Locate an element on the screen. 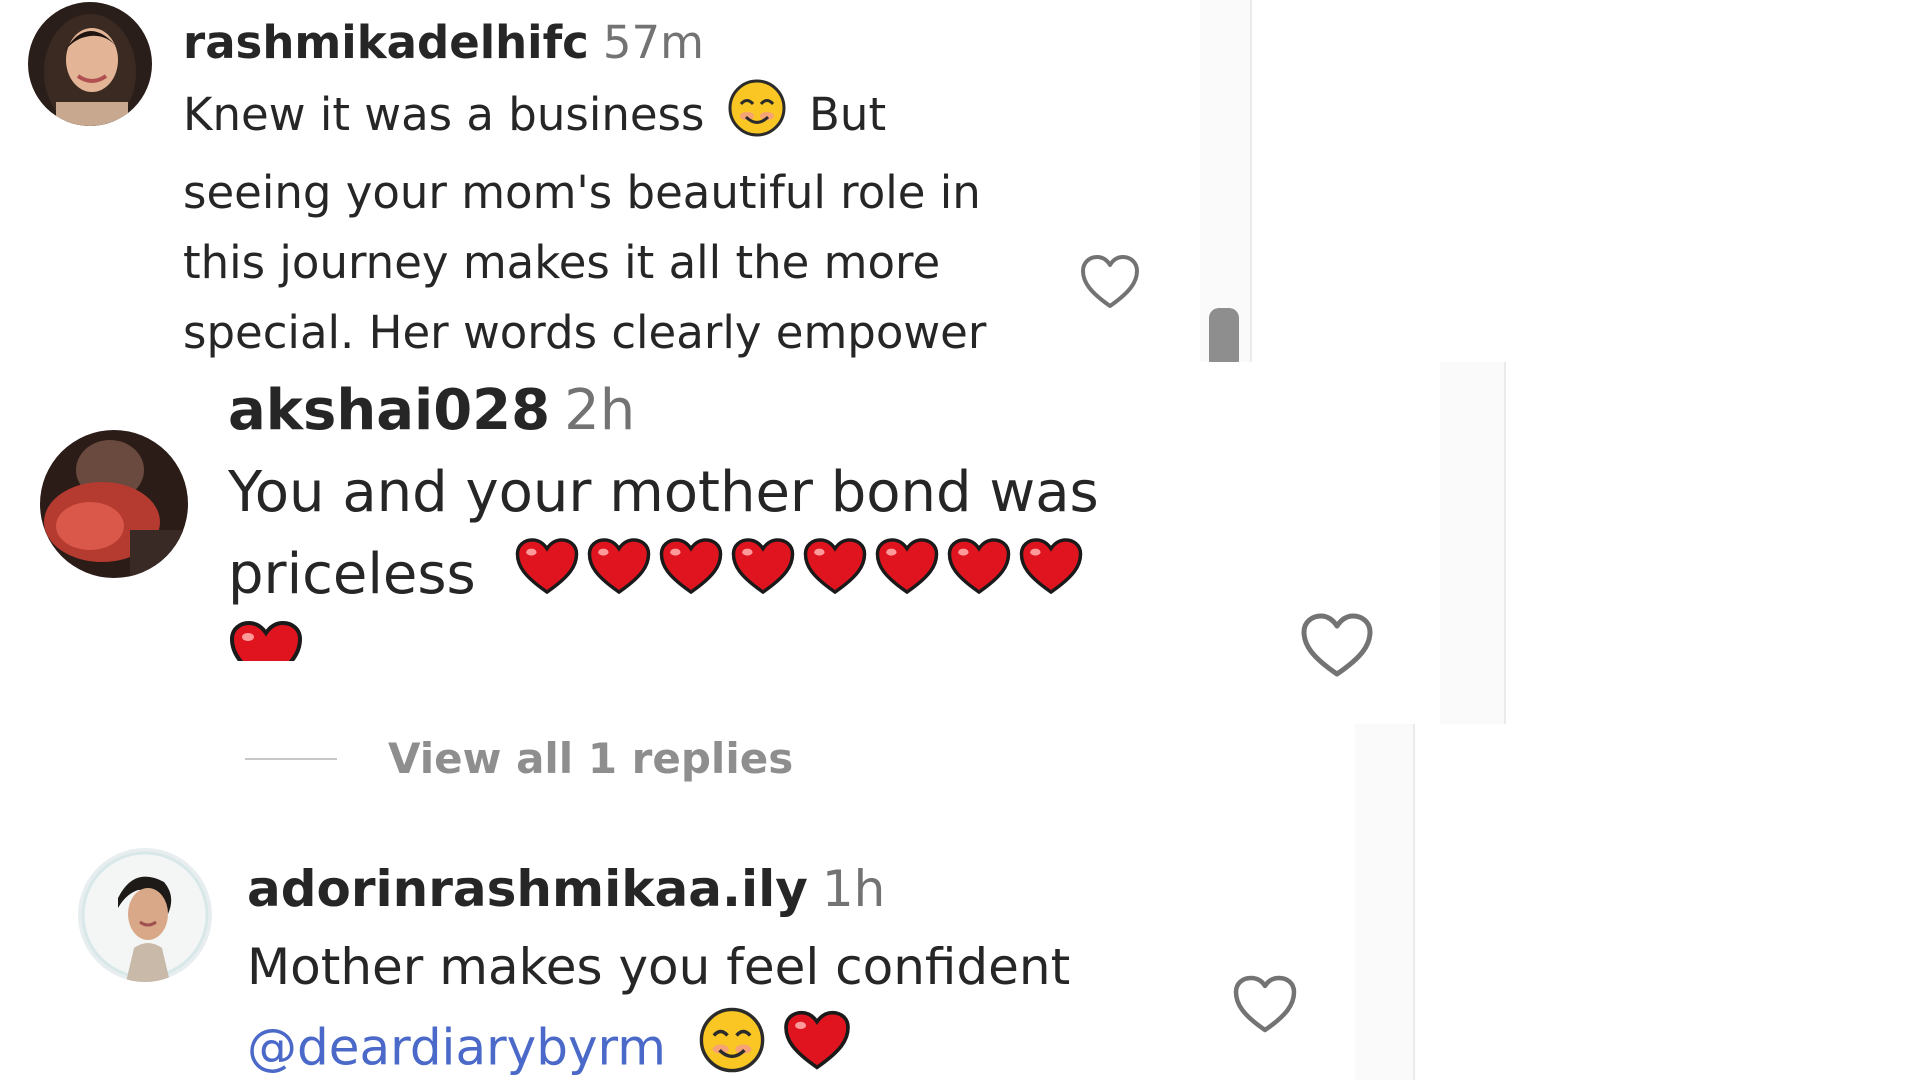 This screenshot has height=1080, width=1920. username-link: adorinrashmikaa.ily is located at coordinates (527, 889).